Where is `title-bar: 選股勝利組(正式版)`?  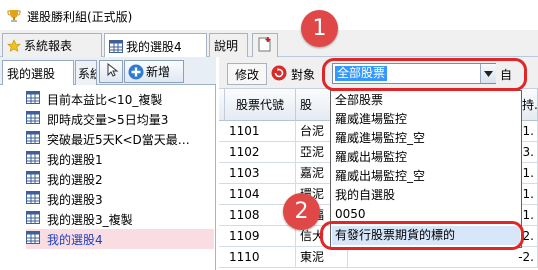
title-bar: 選股勝利組(正式版) is located at coordinates (269, 15).